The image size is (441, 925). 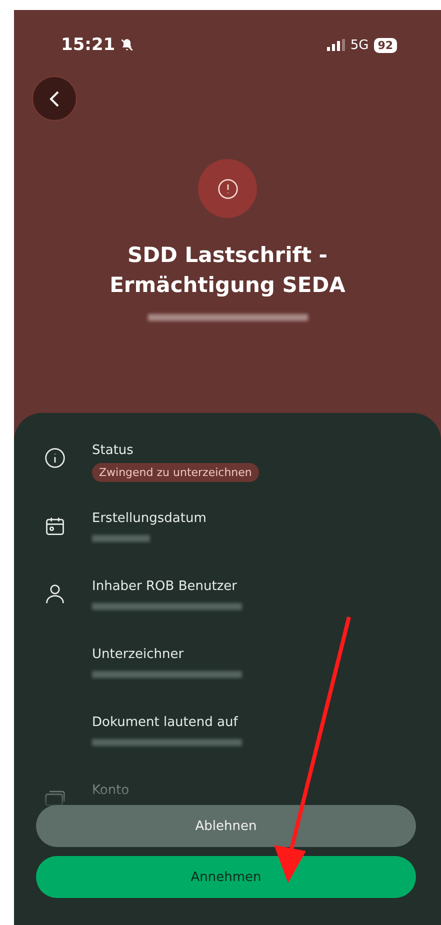 I want to click on calendar-icon, so click(x=55, y=526).